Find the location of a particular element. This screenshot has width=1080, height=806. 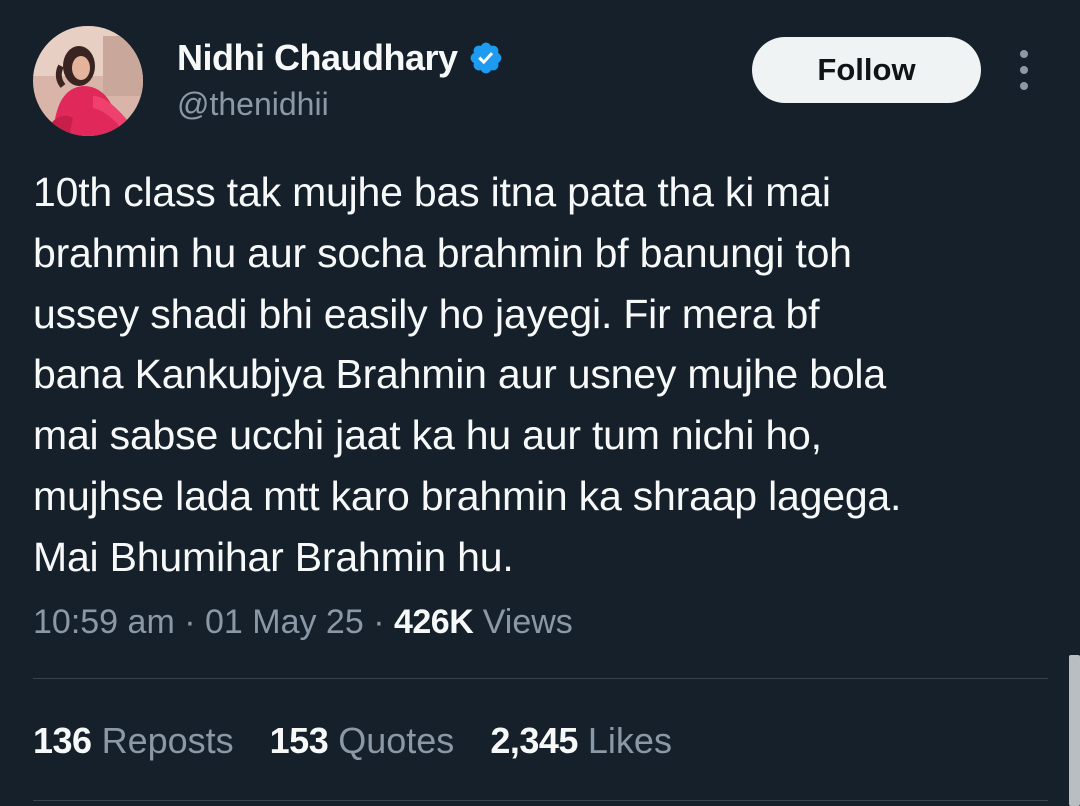

verified-badge-icon is located at coordinates (486, 58).